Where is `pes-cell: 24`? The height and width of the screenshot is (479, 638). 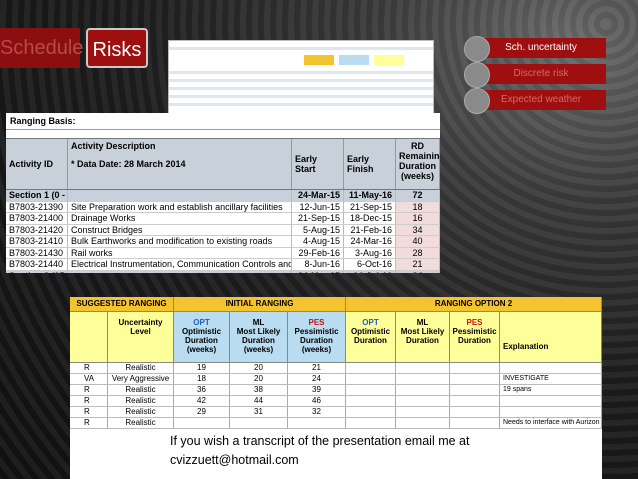 pes-cell: 24 is located at coordinates (317, 379).